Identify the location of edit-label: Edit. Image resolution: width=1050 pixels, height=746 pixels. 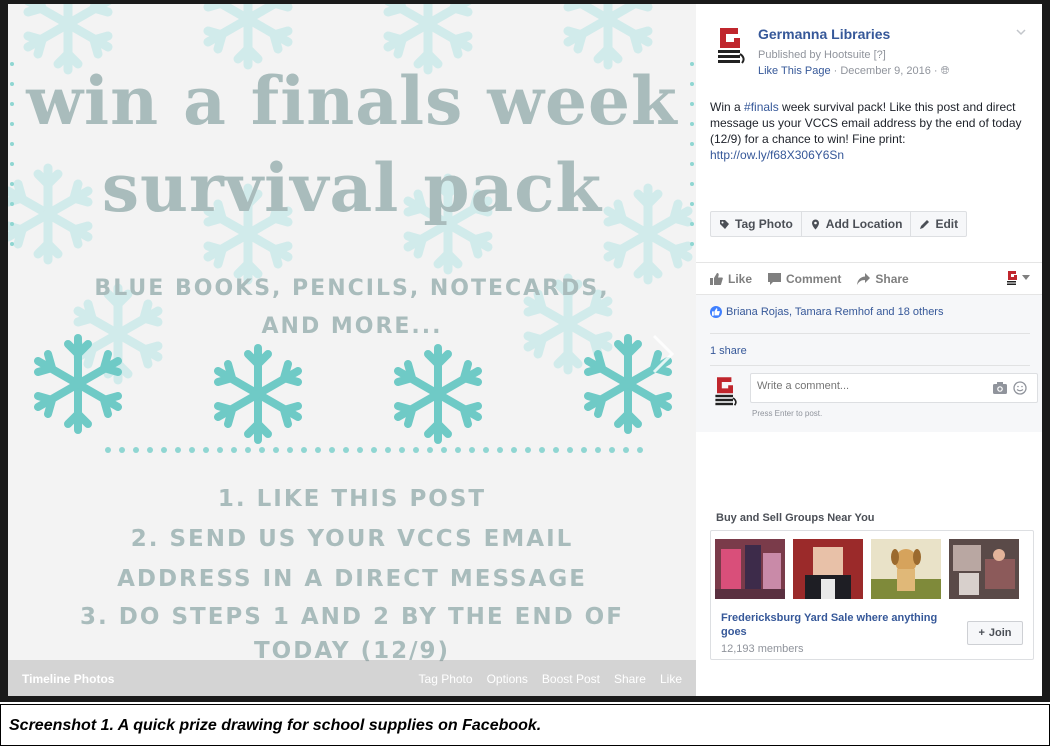
(947, 224).